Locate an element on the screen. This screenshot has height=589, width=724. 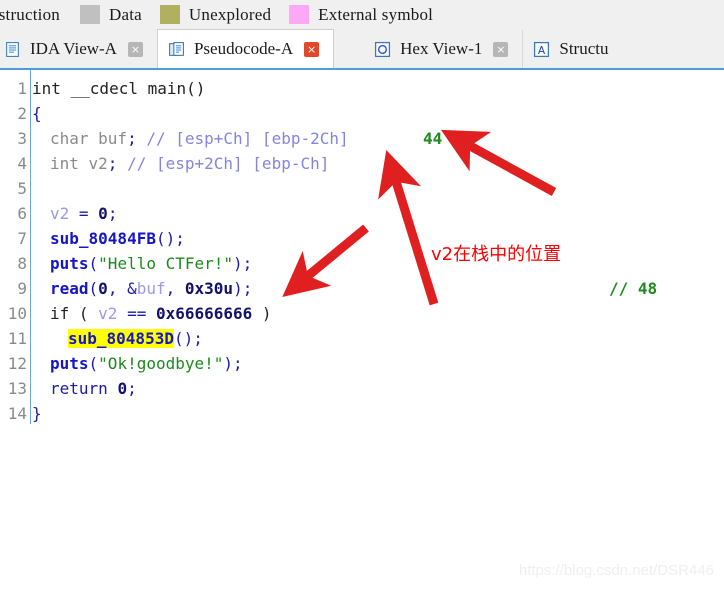
token-call-sub-804853d-highlighted: sub_804853D is located at coordinates (121, 338).